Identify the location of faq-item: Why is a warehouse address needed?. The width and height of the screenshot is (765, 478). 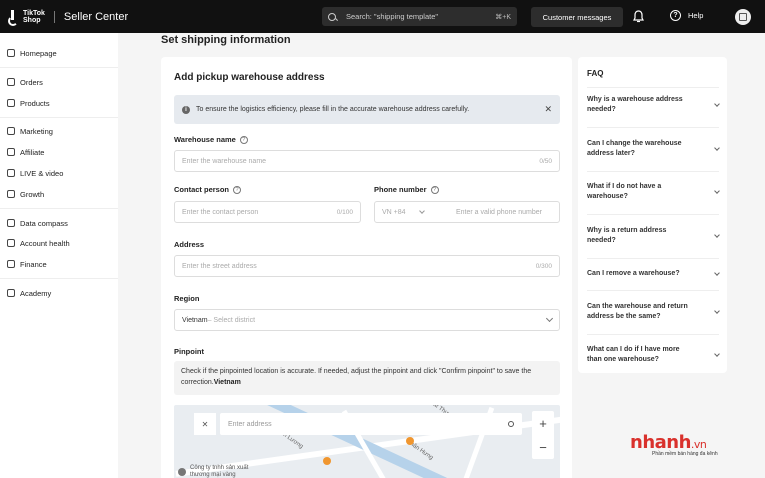
(653, 105).